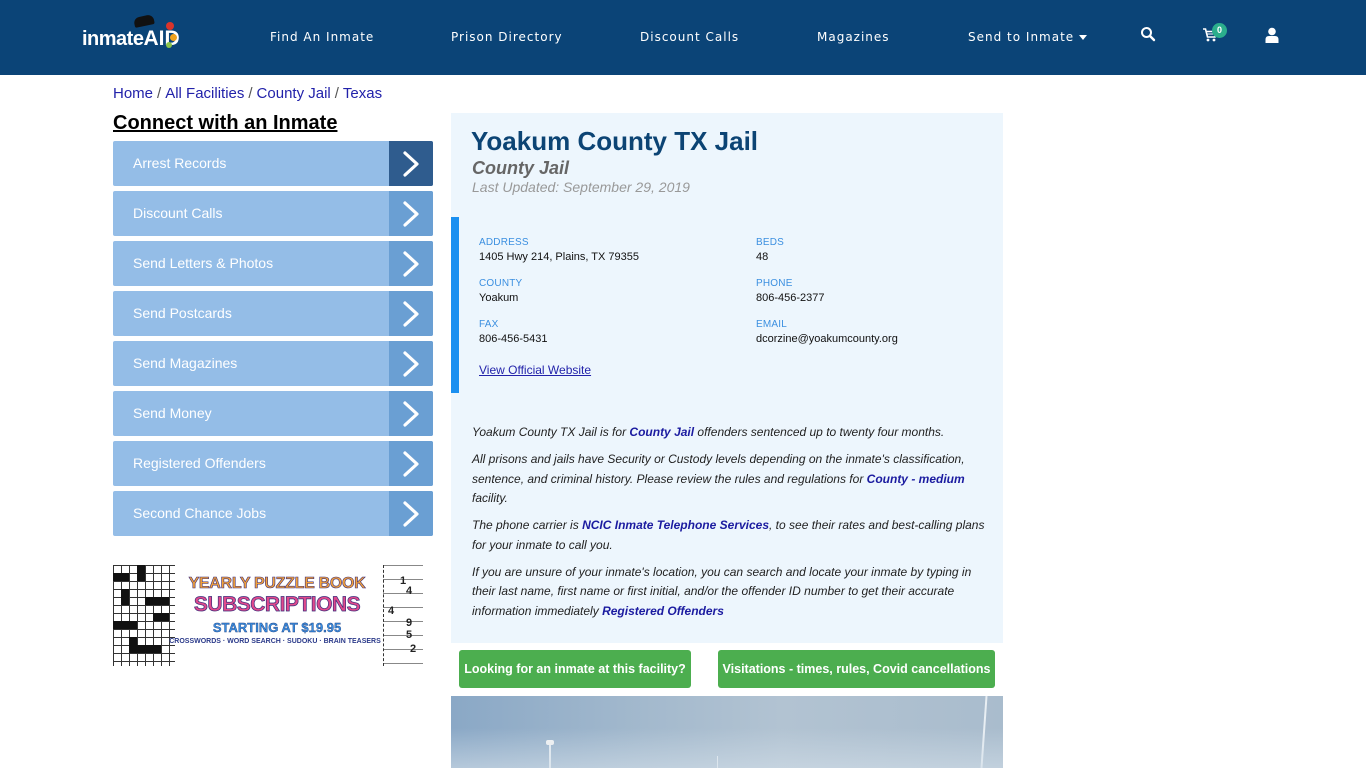 This screenshot has height=768, width=1366. Describe the element at coordinates (273, 213) in the screenshot. I see `sidebar-item-discount-calls: Discount Calls` at that location.